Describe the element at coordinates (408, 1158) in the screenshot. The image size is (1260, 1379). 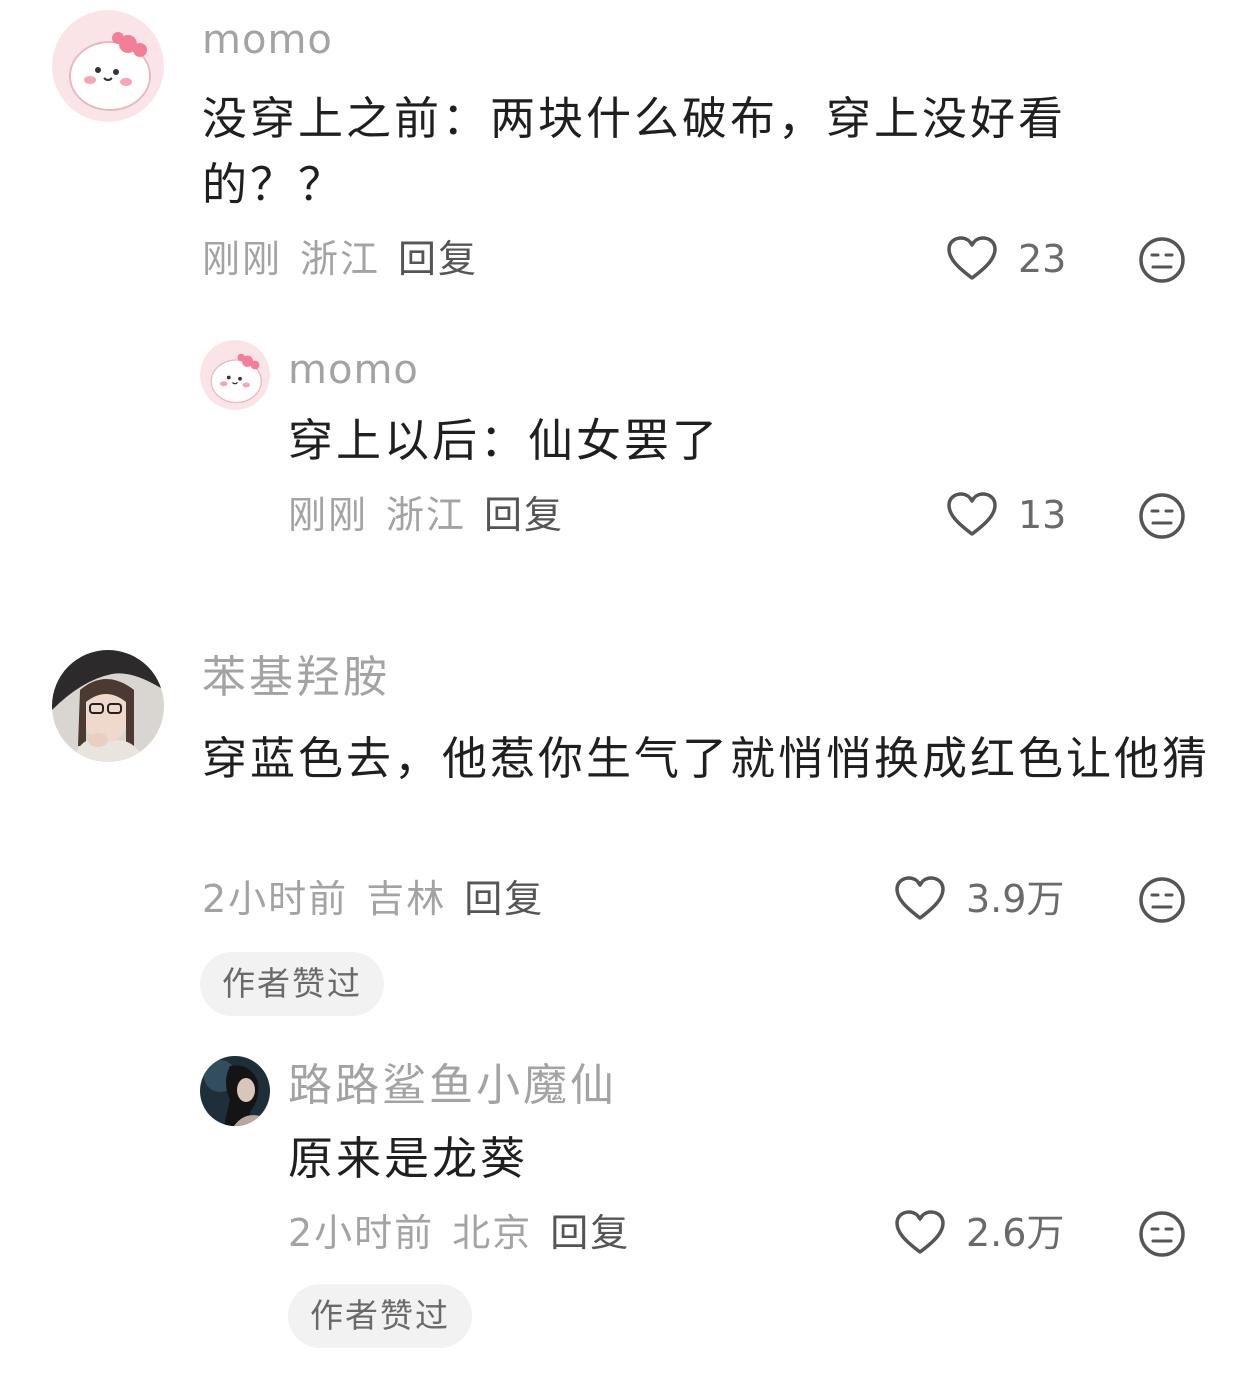
I see `comment-text: 原来是龙葵` at that location.